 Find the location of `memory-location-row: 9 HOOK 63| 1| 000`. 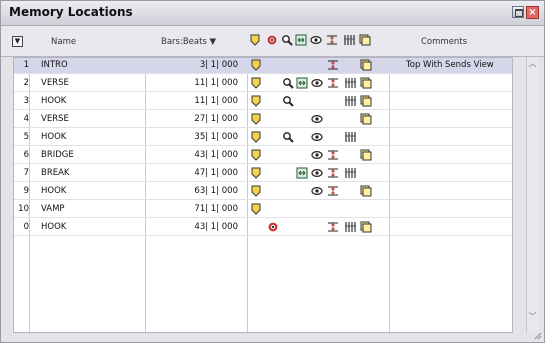

memory-location-row: 9 HOOK 63| 1| 000 is located at coordinates (263, 192).